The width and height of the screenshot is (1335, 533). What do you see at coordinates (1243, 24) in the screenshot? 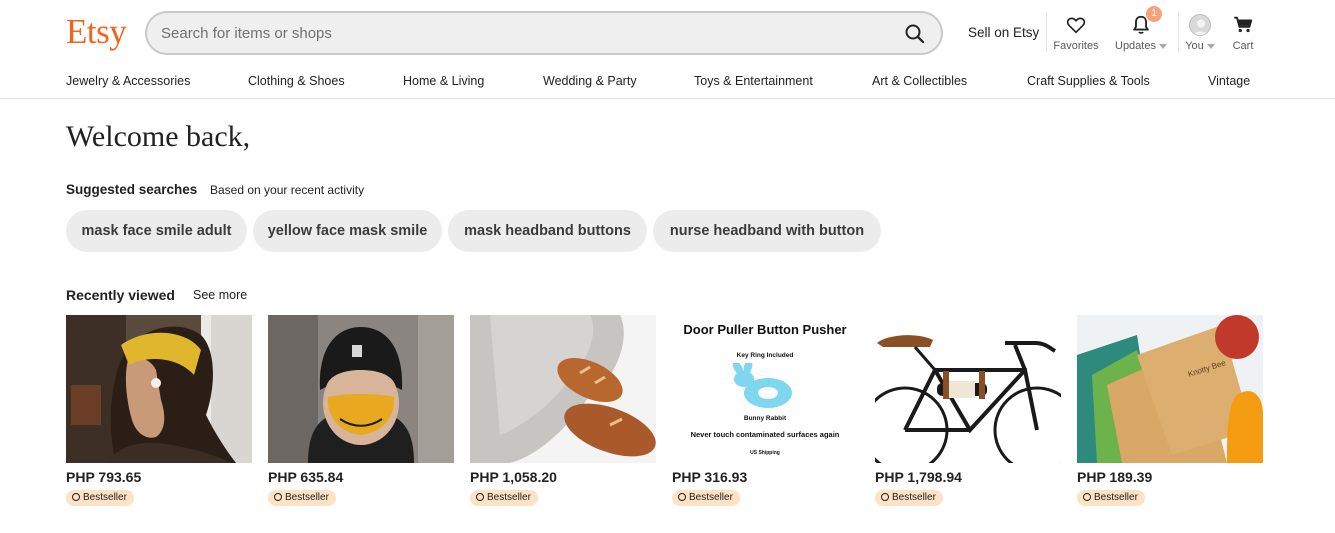
I see `cart-icon` at bounding box center [1243, 24].